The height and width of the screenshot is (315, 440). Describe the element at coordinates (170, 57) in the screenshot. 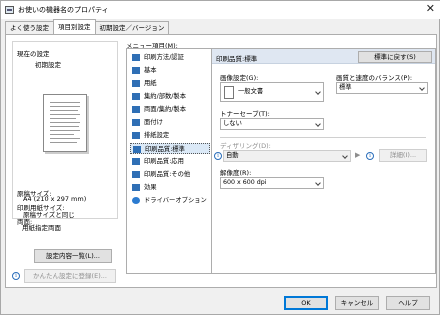

I see `menu-item-print-method: 印刷方法/認証` at that location.